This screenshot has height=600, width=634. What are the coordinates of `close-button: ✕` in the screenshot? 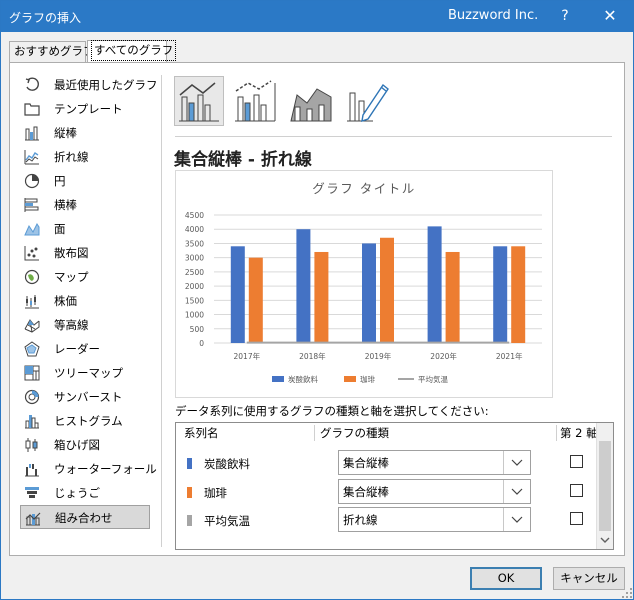 It's located at (610, 16).